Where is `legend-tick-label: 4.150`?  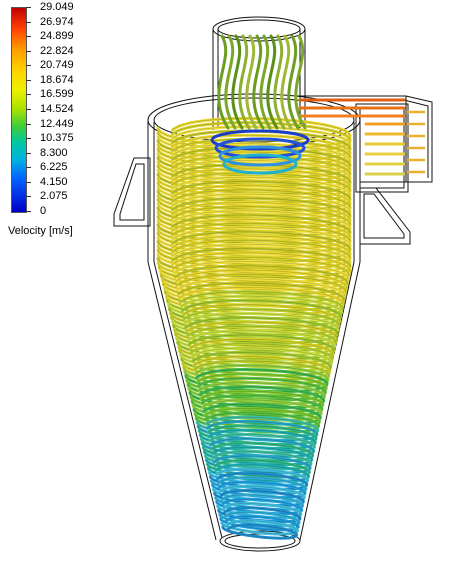
legend-tick-label: 4.150 is located at coordinates (54, 181).